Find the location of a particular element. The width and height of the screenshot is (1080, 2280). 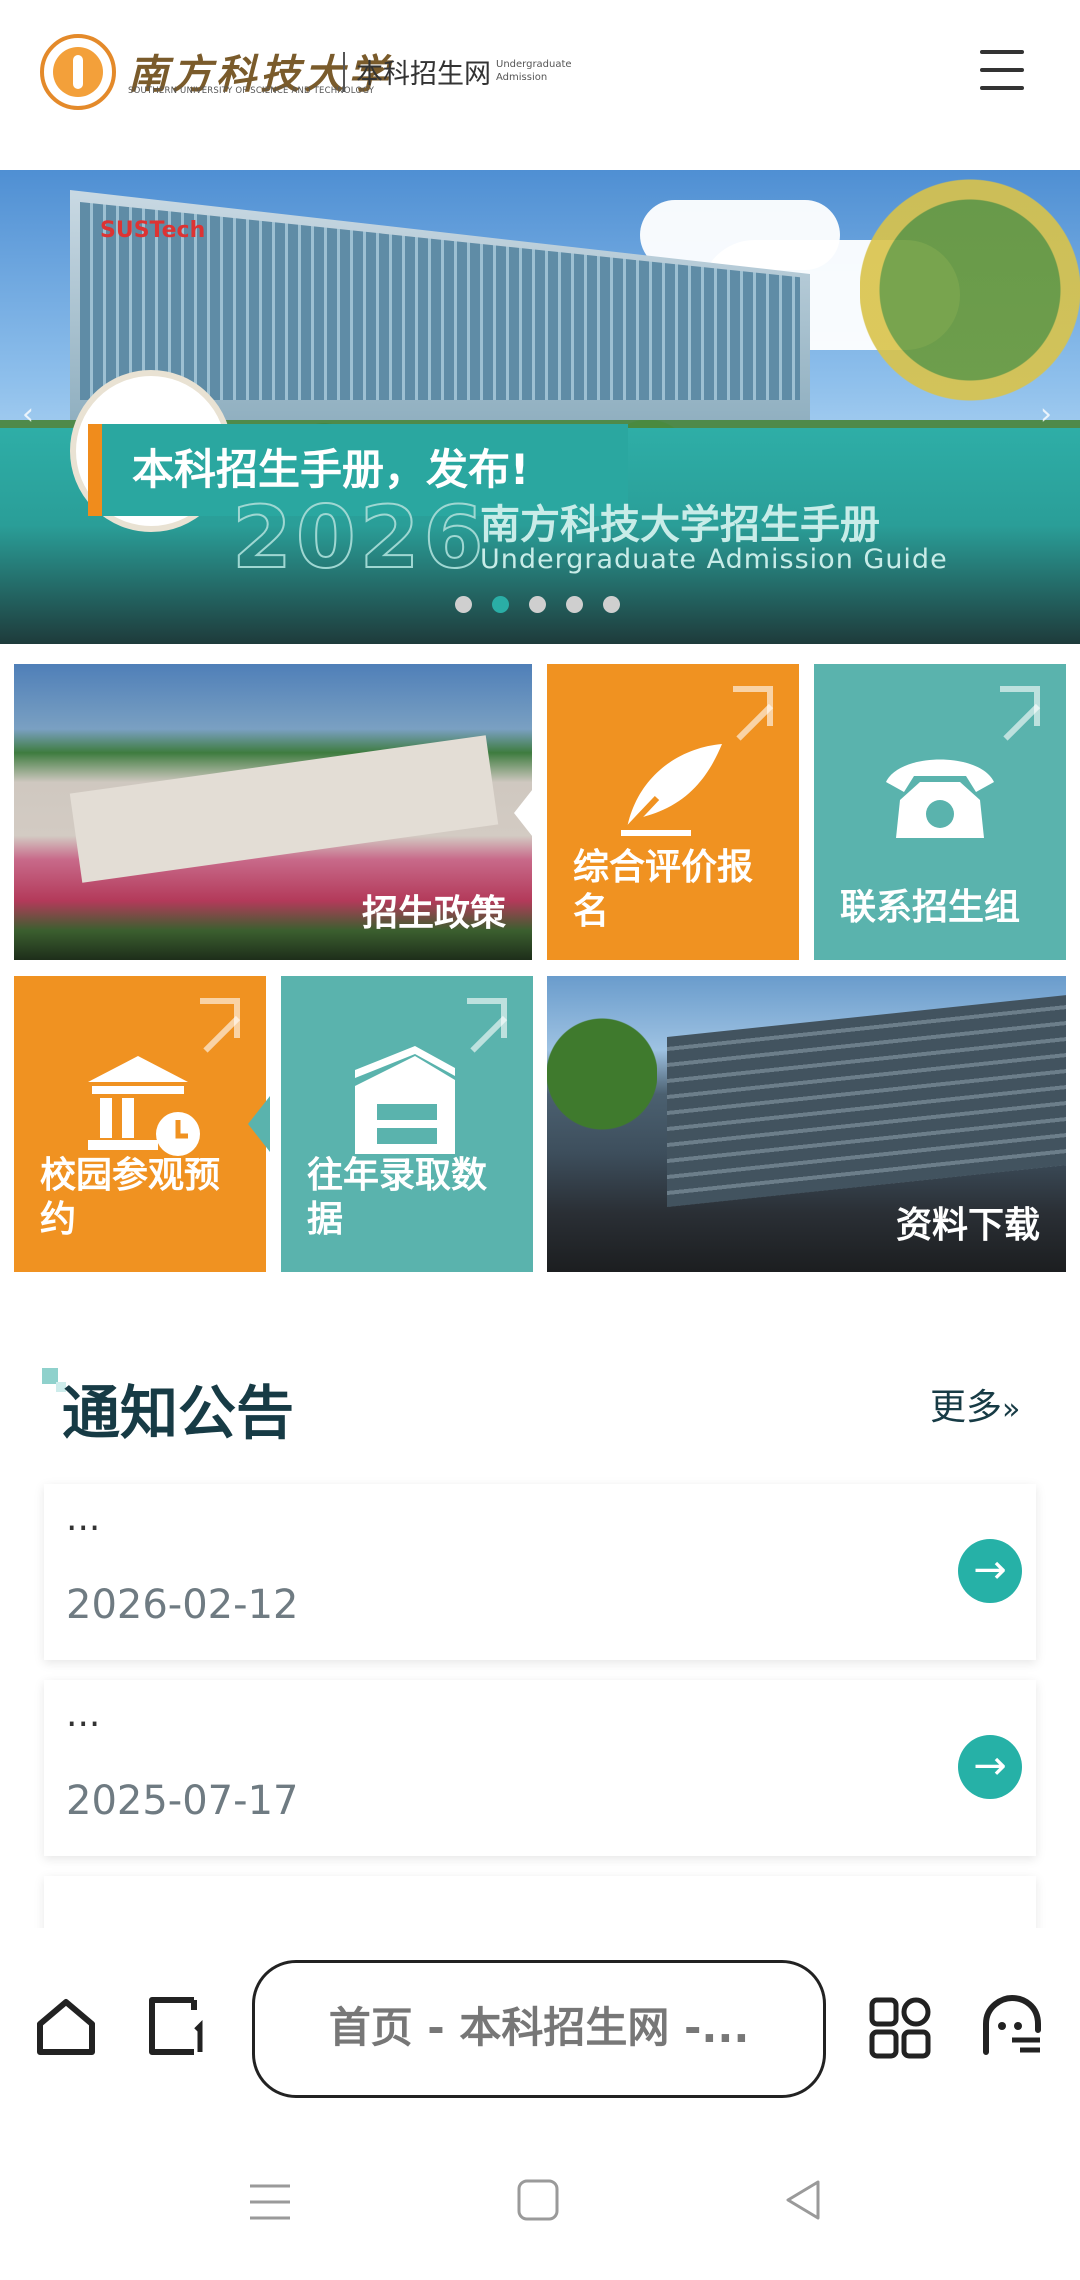

notice-item: ... 2026-02-12 → is located at coordinates (540, 1572).